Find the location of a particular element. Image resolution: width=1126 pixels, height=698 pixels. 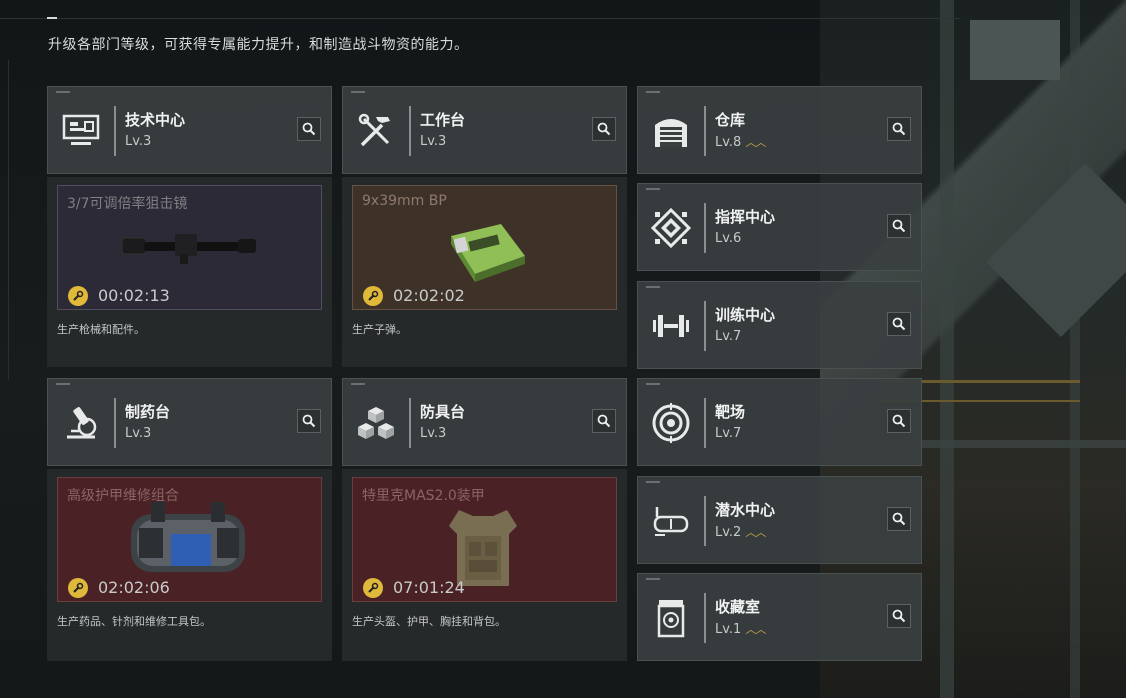

dumbbell-icon is located at coordinates (671, 326).